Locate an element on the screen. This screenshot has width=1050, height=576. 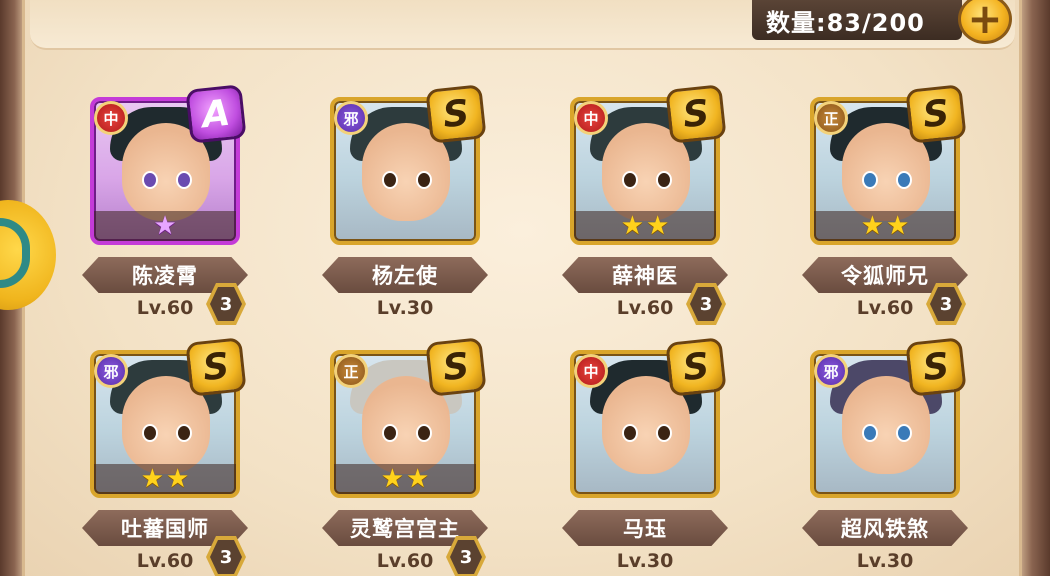
hero-name: 马珏 is located at coordinates (645, 528).